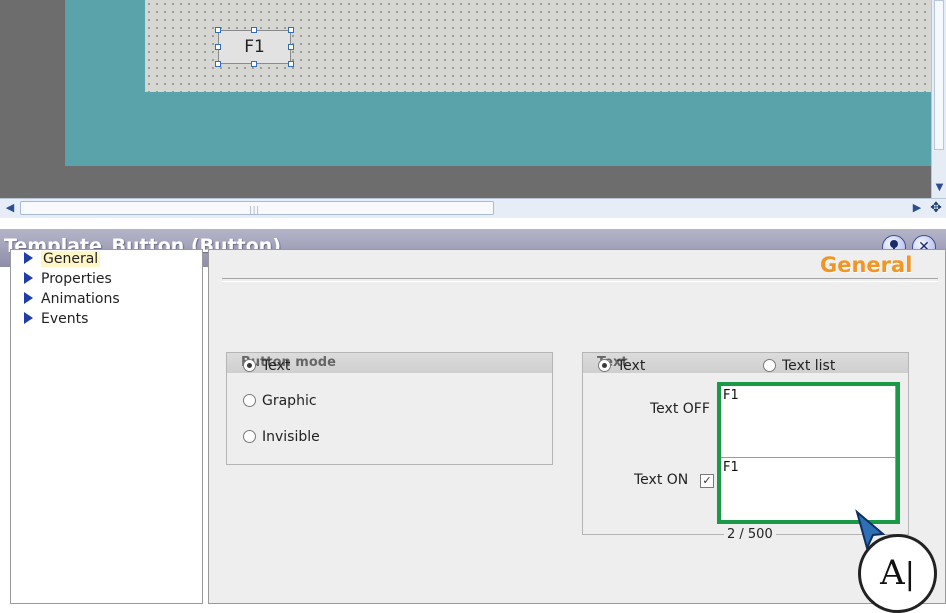 The width and height of the screenshot is (946, 613). Describe the element at coordinates (750, 534) in the screenshot. I see `char-counter: 2 / 500` at that location.